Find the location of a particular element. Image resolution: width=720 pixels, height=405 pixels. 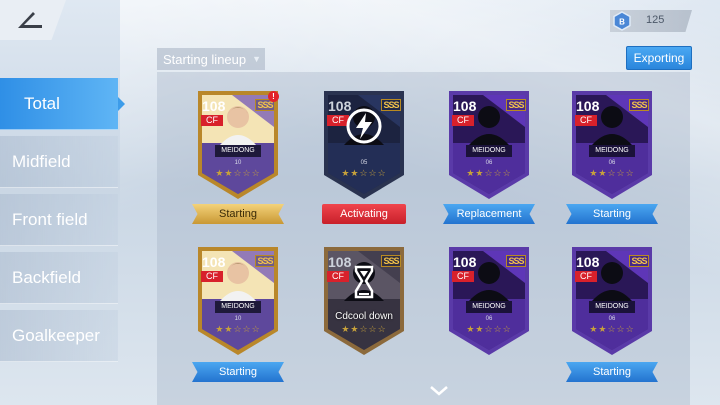

export-button: Exporting is located at coordinates (659, 58).